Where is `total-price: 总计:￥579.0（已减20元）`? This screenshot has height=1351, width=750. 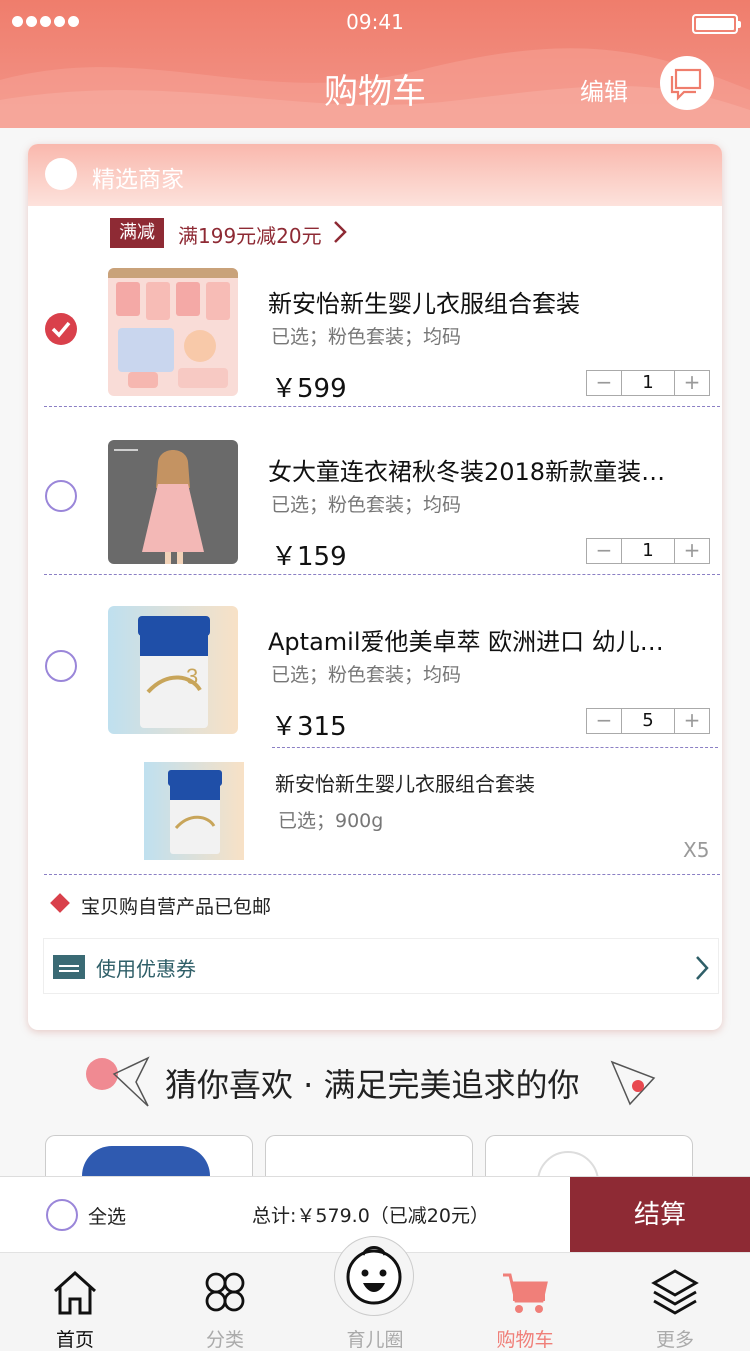 total-price: 总计:￥579.0（已减20元） is located at coordinates (370, 1216).